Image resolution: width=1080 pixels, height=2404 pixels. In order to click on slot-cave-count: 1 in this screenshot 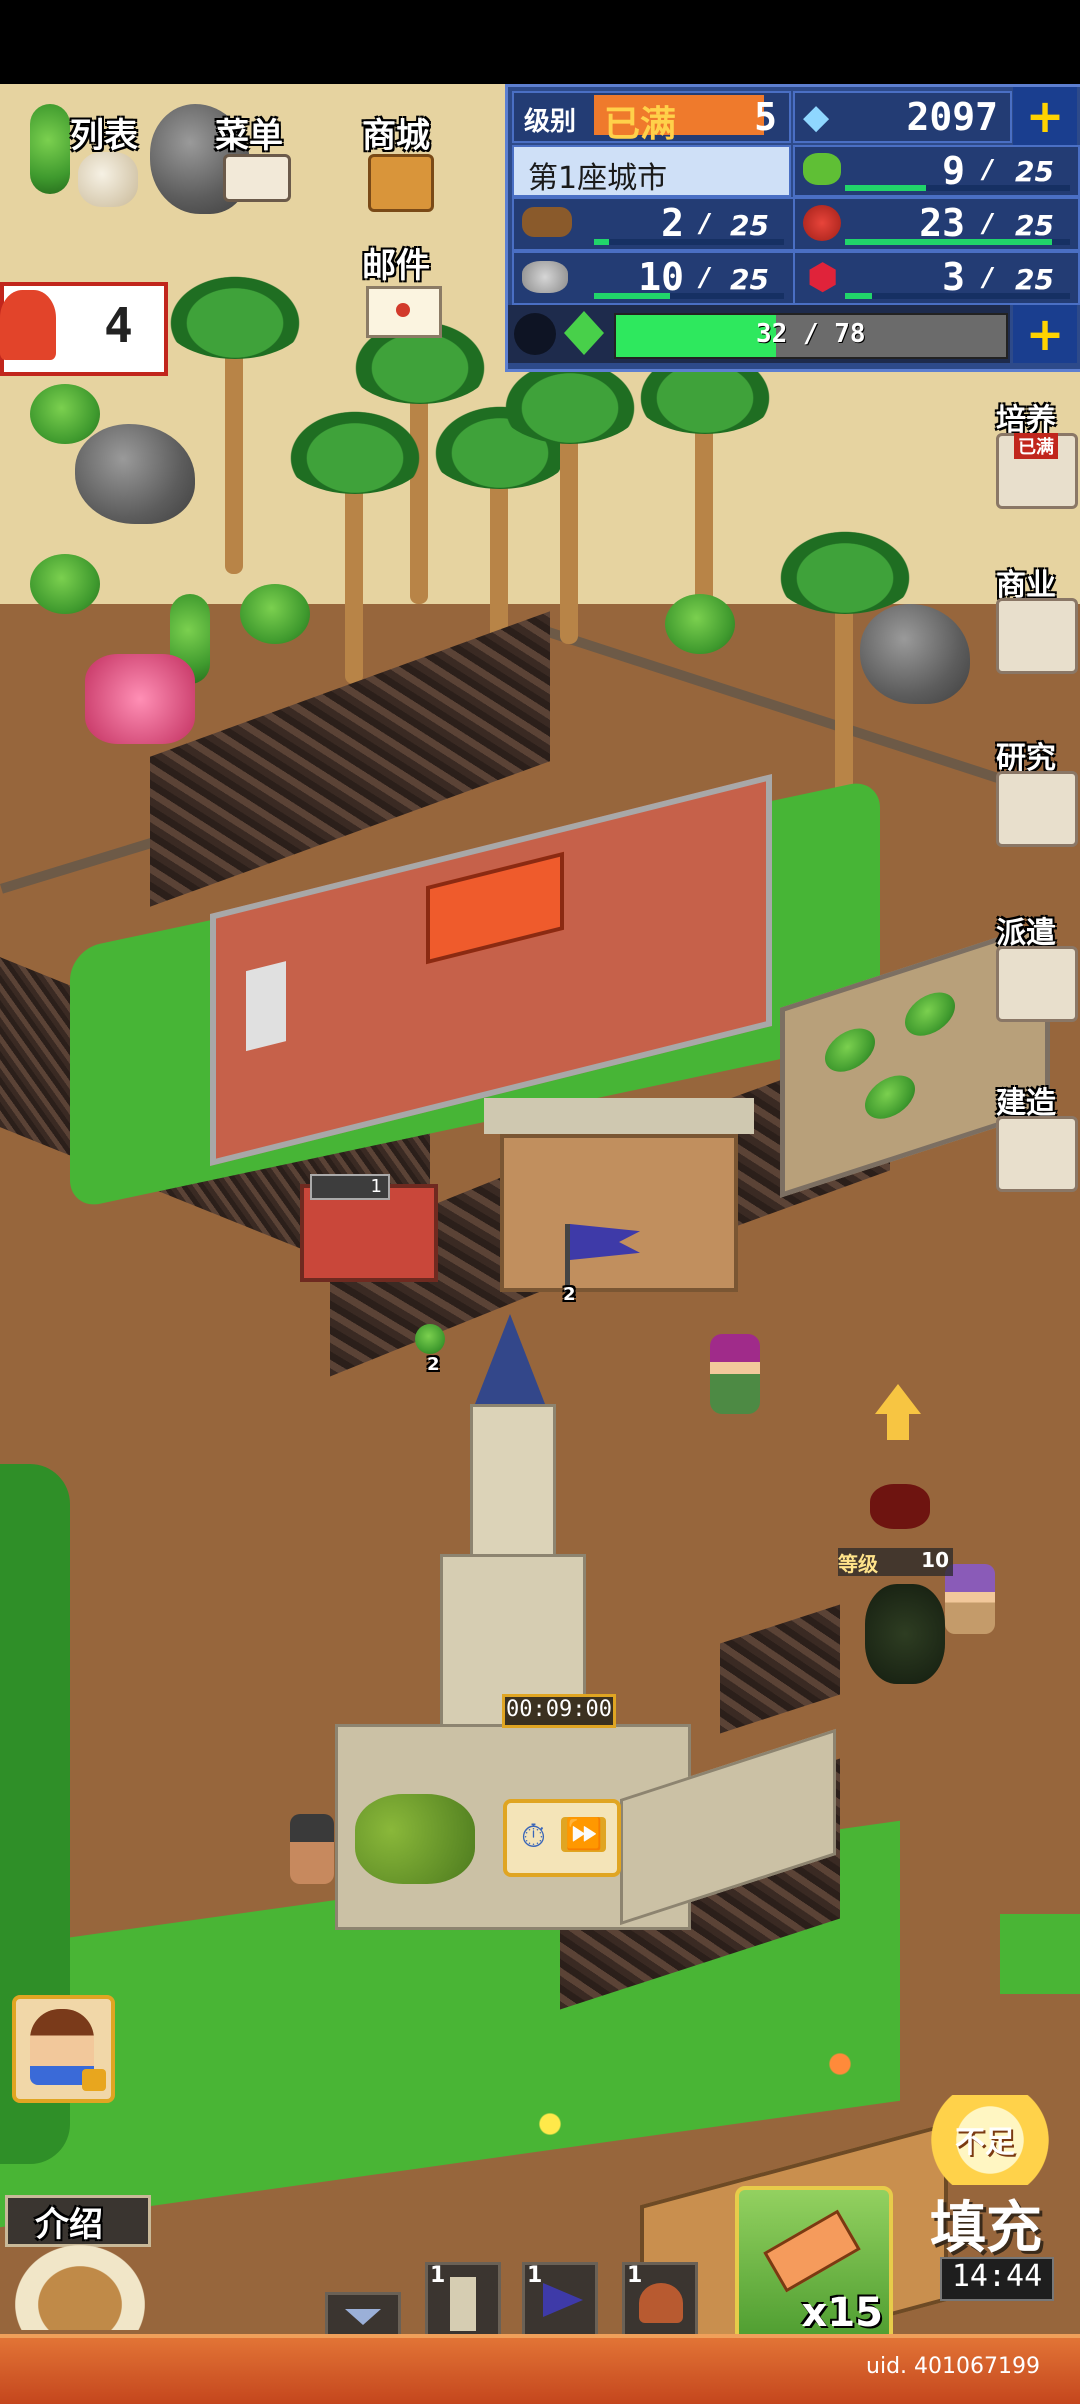, I will do `click(635, 2275)`.